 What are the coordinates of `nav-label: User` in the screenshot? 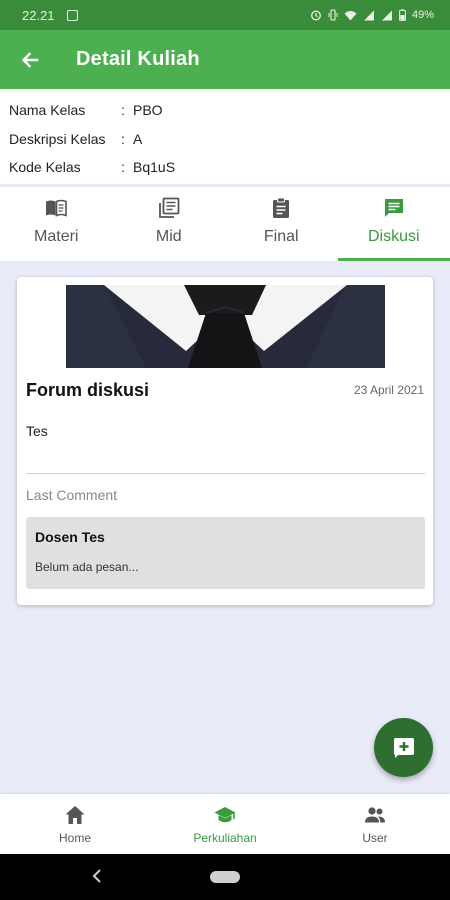 It's located at (375, 838).